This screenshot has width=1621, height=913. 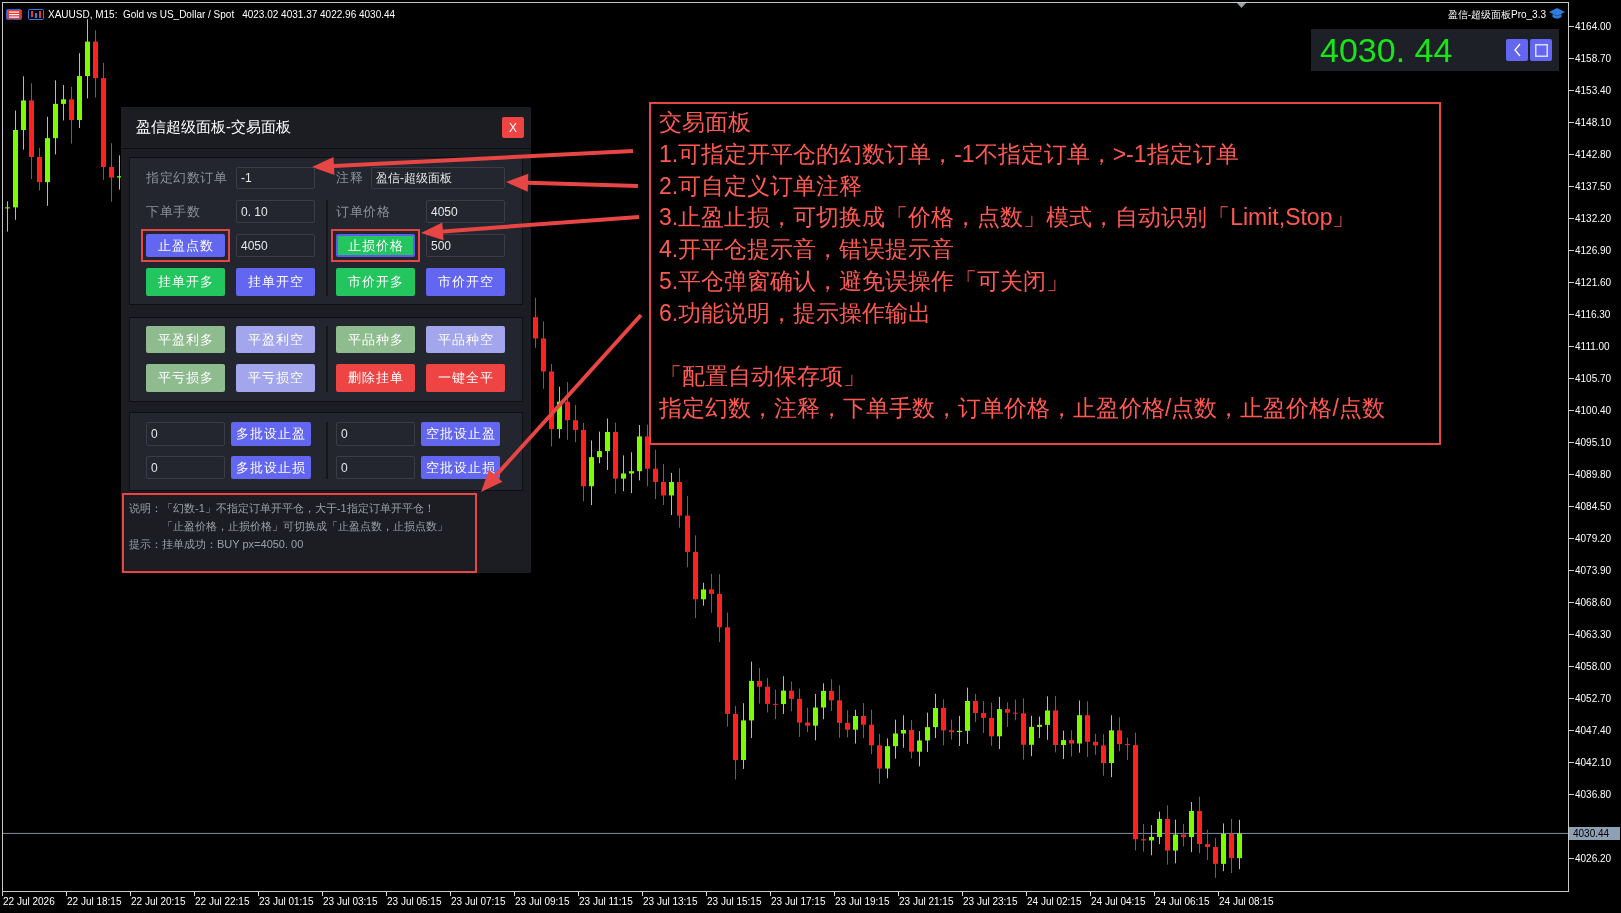 What do you see at coordinates (1593, 314) in the screenshot?
I see `price-label: 4116.30` at bounding box center [1593, 314].